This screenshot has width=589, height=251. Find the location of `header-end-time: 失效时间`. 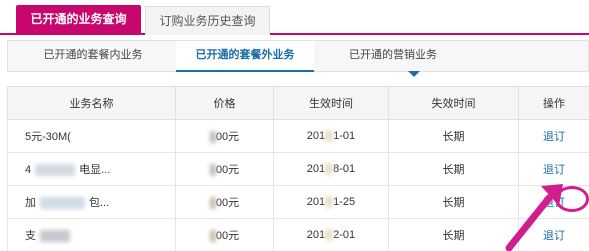

header-end-time: 失效时间 is located at coordinates (453, 103).